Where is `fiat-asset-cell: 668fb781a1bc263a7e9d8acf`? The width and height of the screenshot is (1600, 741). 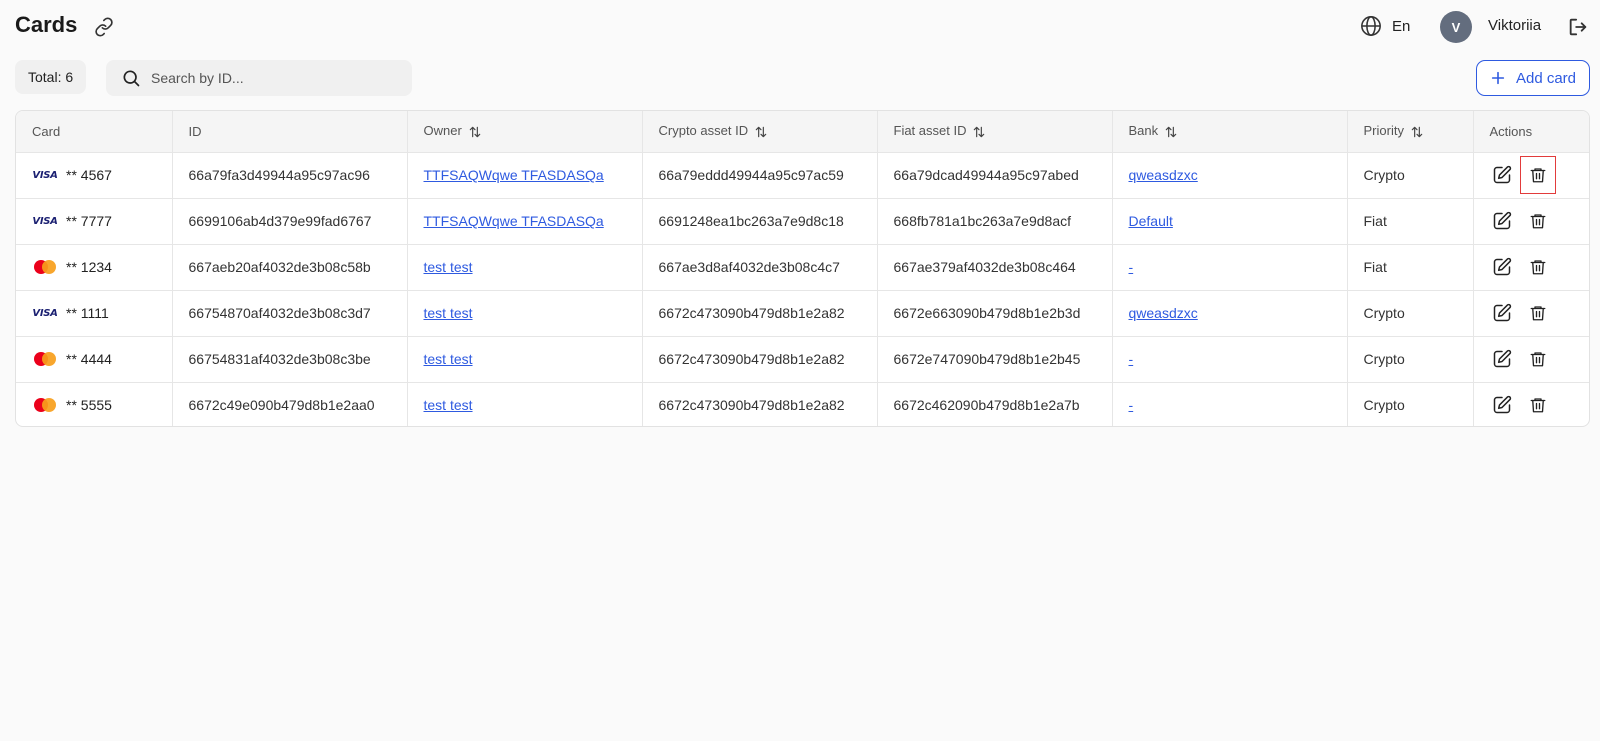
fiat-asset-cell: 668fb781a1bc263a7e9d8acf is located at coordinates (995, 221).